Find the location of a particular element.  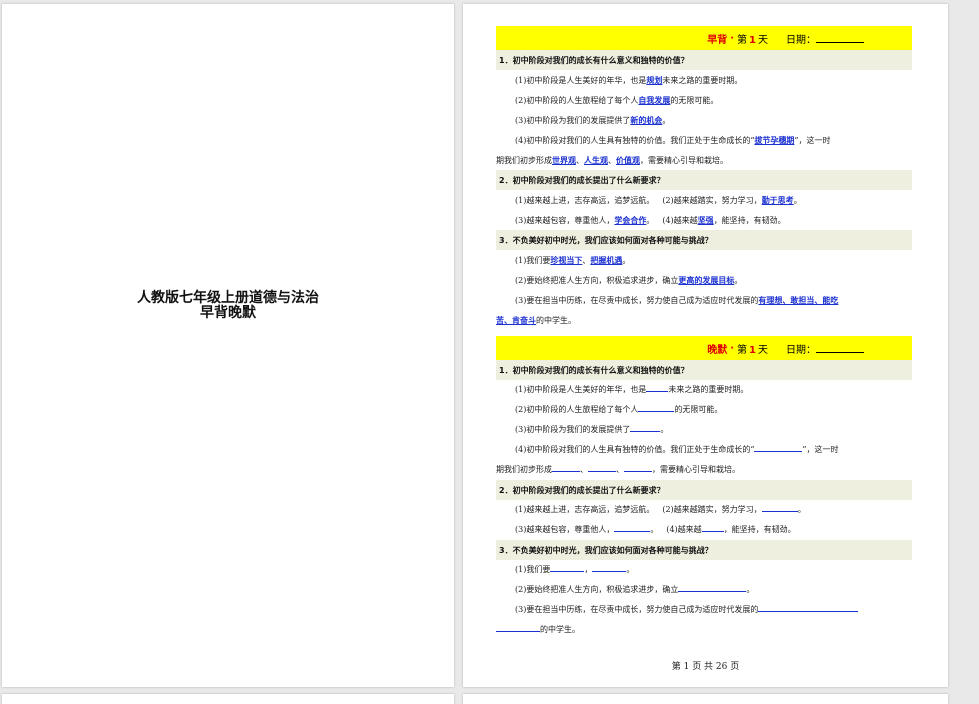

line-2cd: (3)越来越包容，尊重他人，学会合作。 (4)越来越坚强，能坚持，有韧劲。 is located at coordinates (650, 220).